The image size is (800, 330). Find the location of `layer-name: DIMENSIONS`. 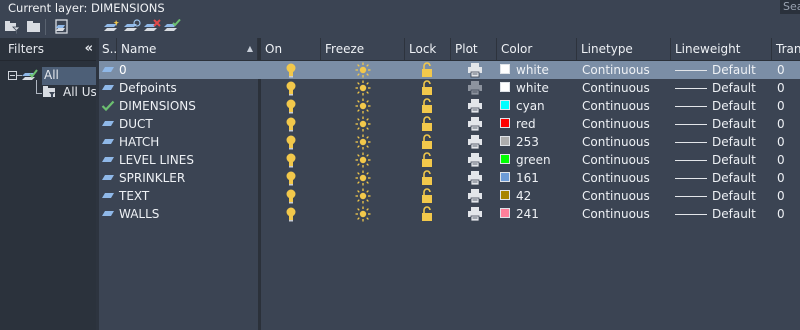

layer-name: DIMENSIONS is located at coordinates (157, 106).